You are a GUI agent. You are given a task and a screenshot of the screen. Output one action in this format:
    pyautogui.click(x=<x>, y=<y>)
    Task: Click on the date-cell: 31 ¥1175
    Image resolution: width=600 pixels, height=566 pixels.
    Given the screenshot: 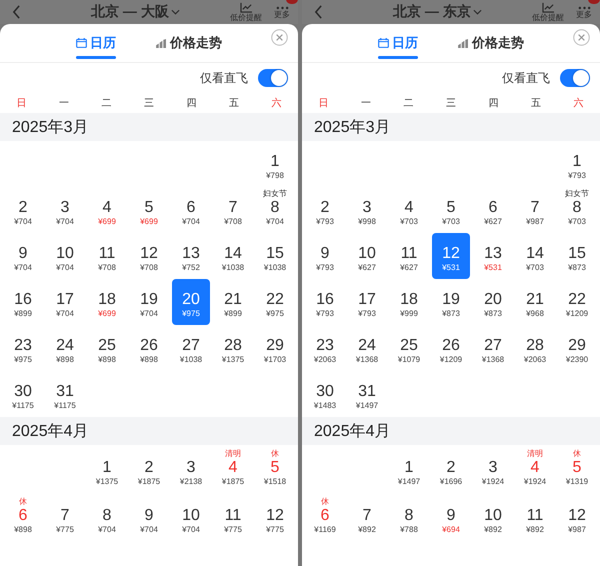 What is the action you would take?
    pyautogui.click(x=65, y=394)
    